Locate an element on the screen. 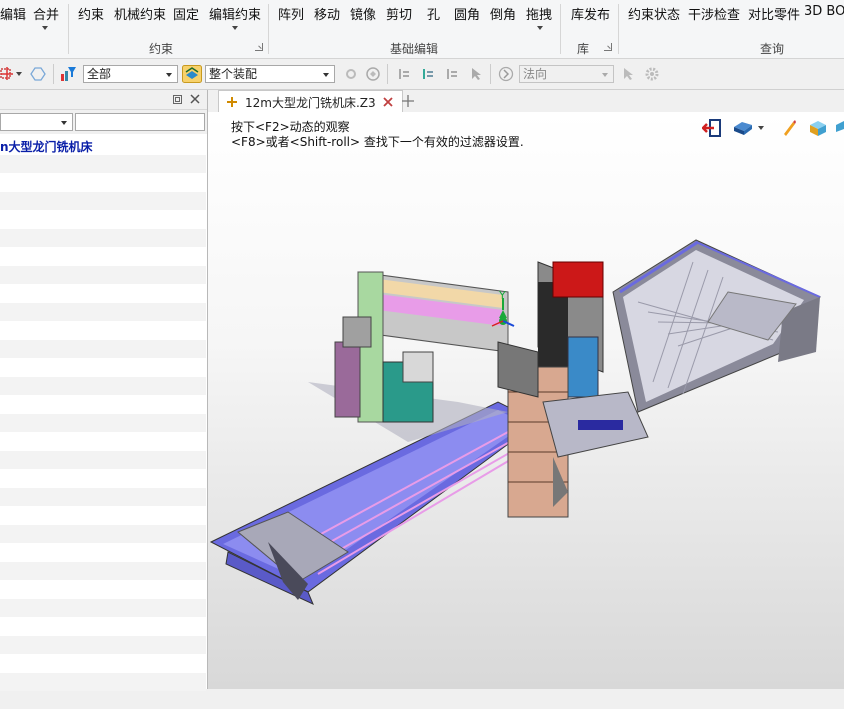 This screenshot has width=844, height=709. document-tab: 12m大型龙门铣机床.Z3 is located at coordinates (310, 101).